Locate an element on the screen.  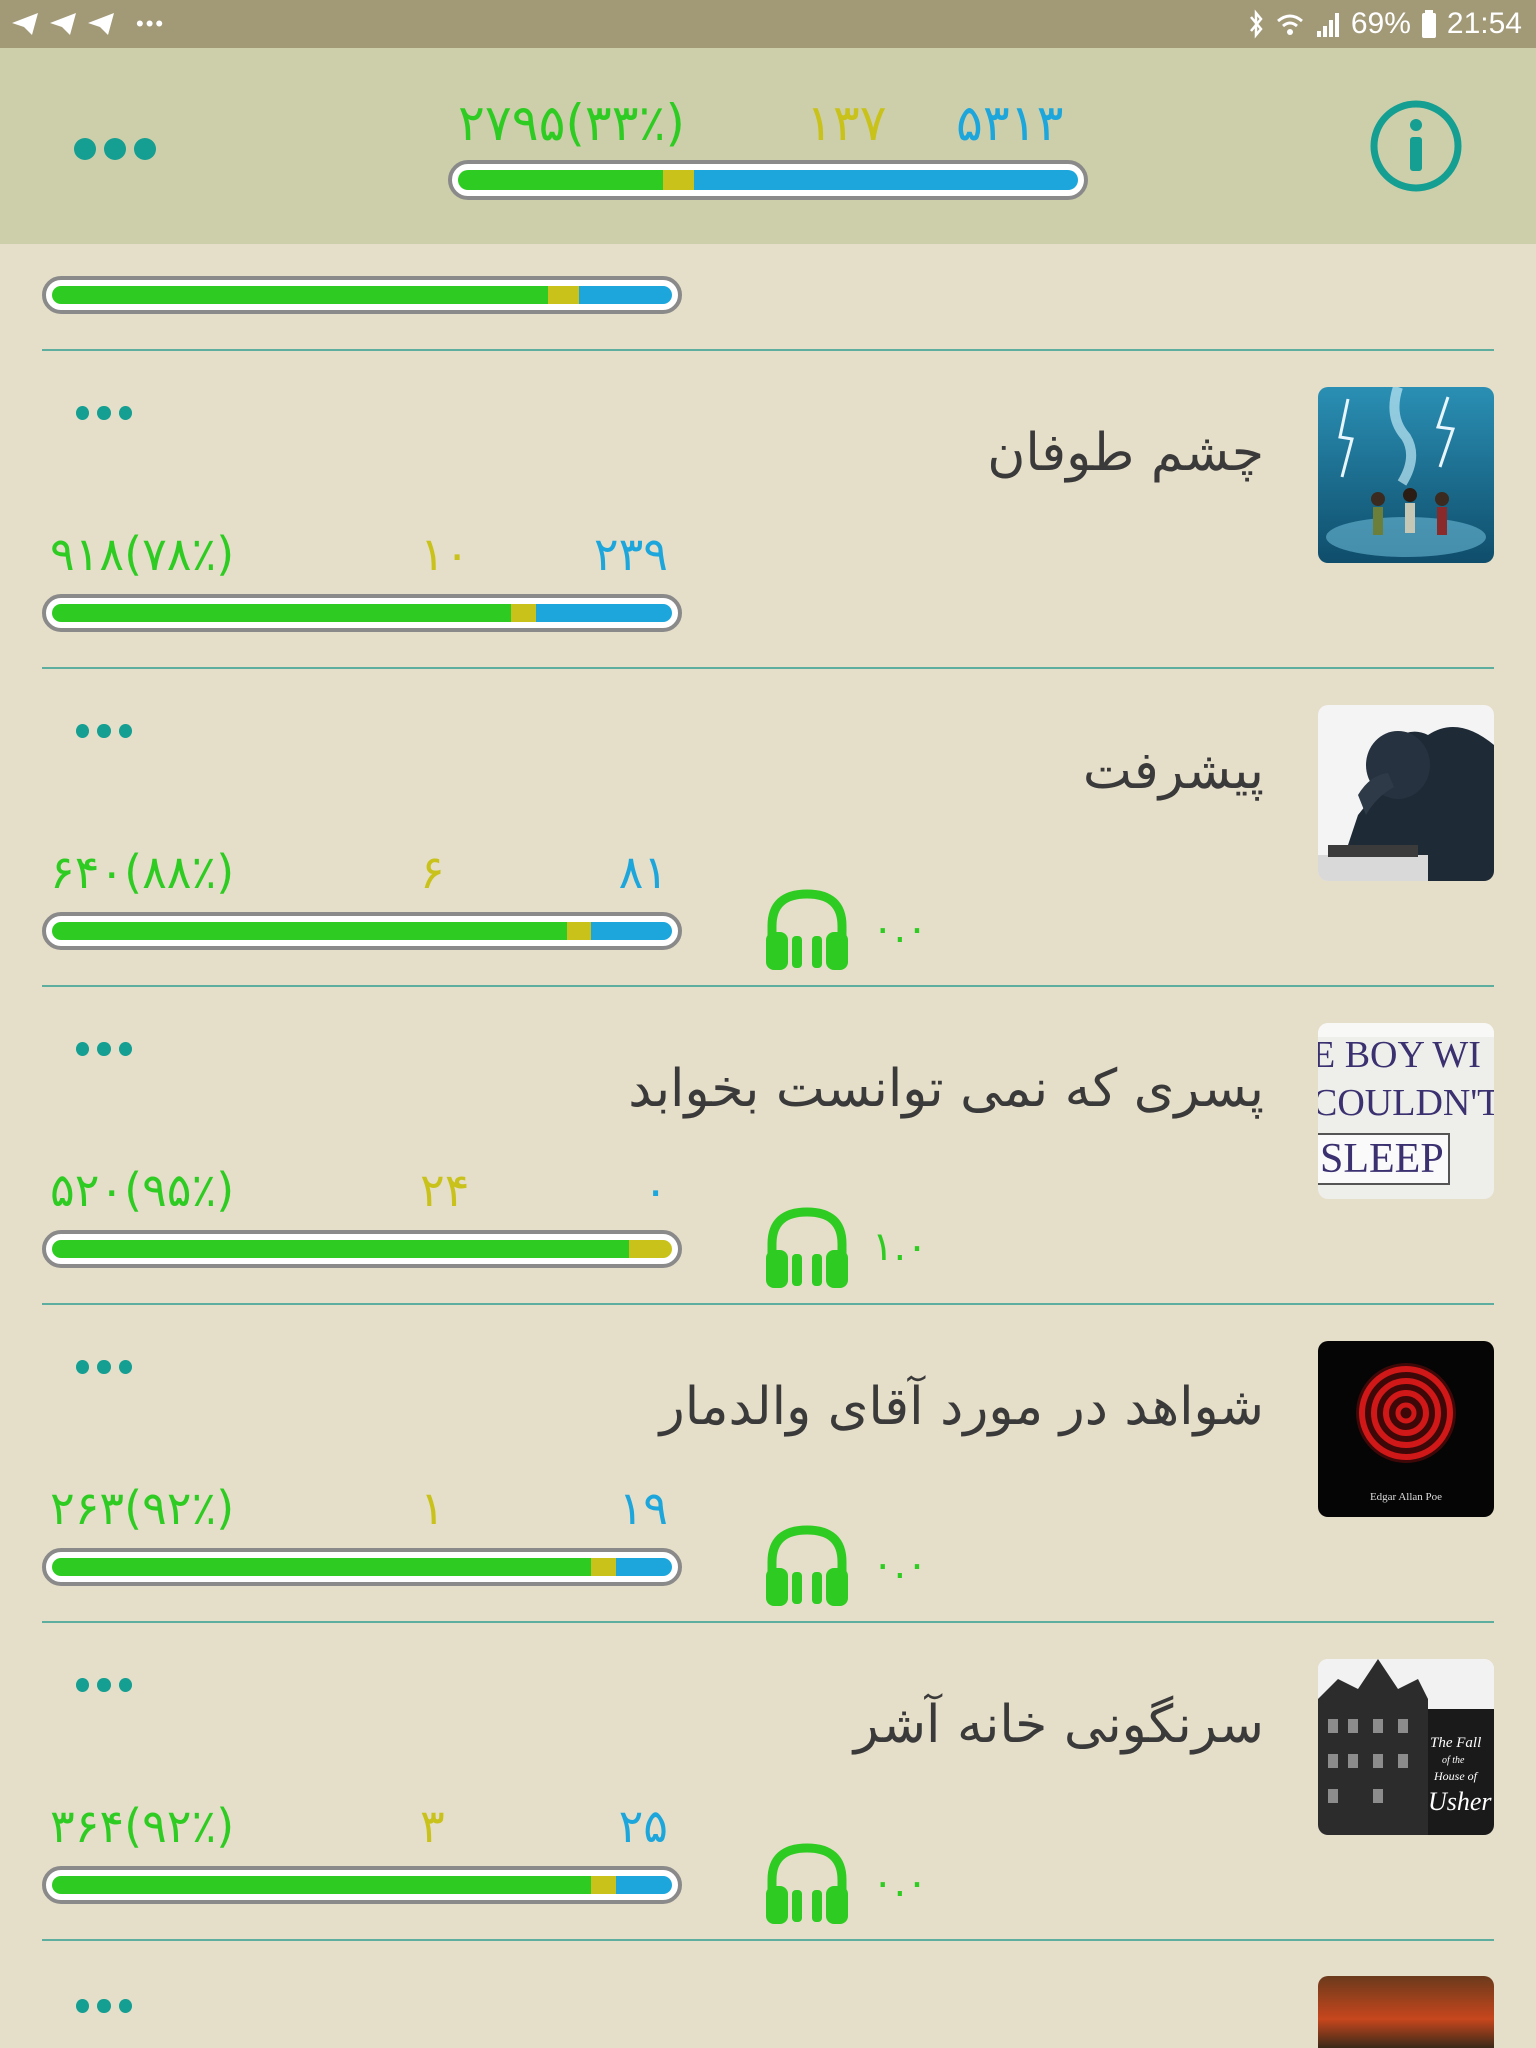
book-review: ۲۴ is located at coordinates (445, 1190).